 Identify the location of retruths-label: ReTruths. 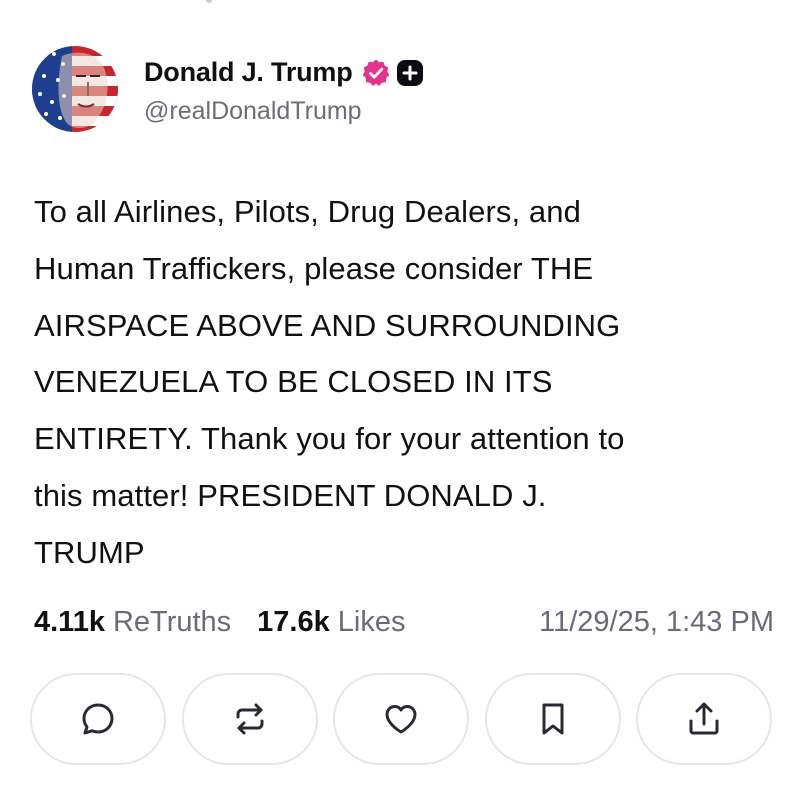
(172, 622).